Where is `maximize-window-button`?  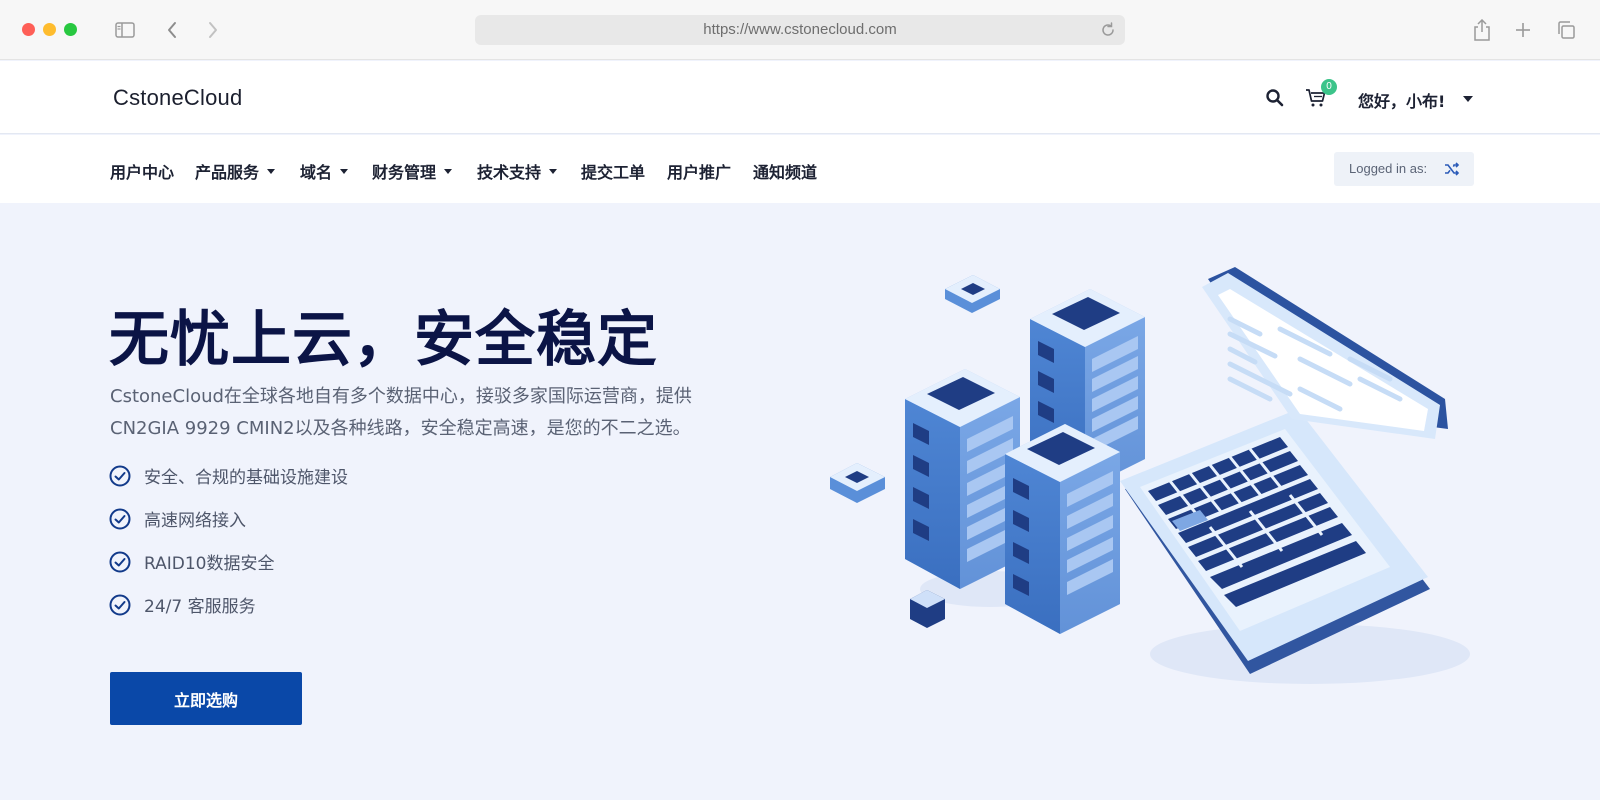 maximize-window-button is located at coordinates (70, 29).